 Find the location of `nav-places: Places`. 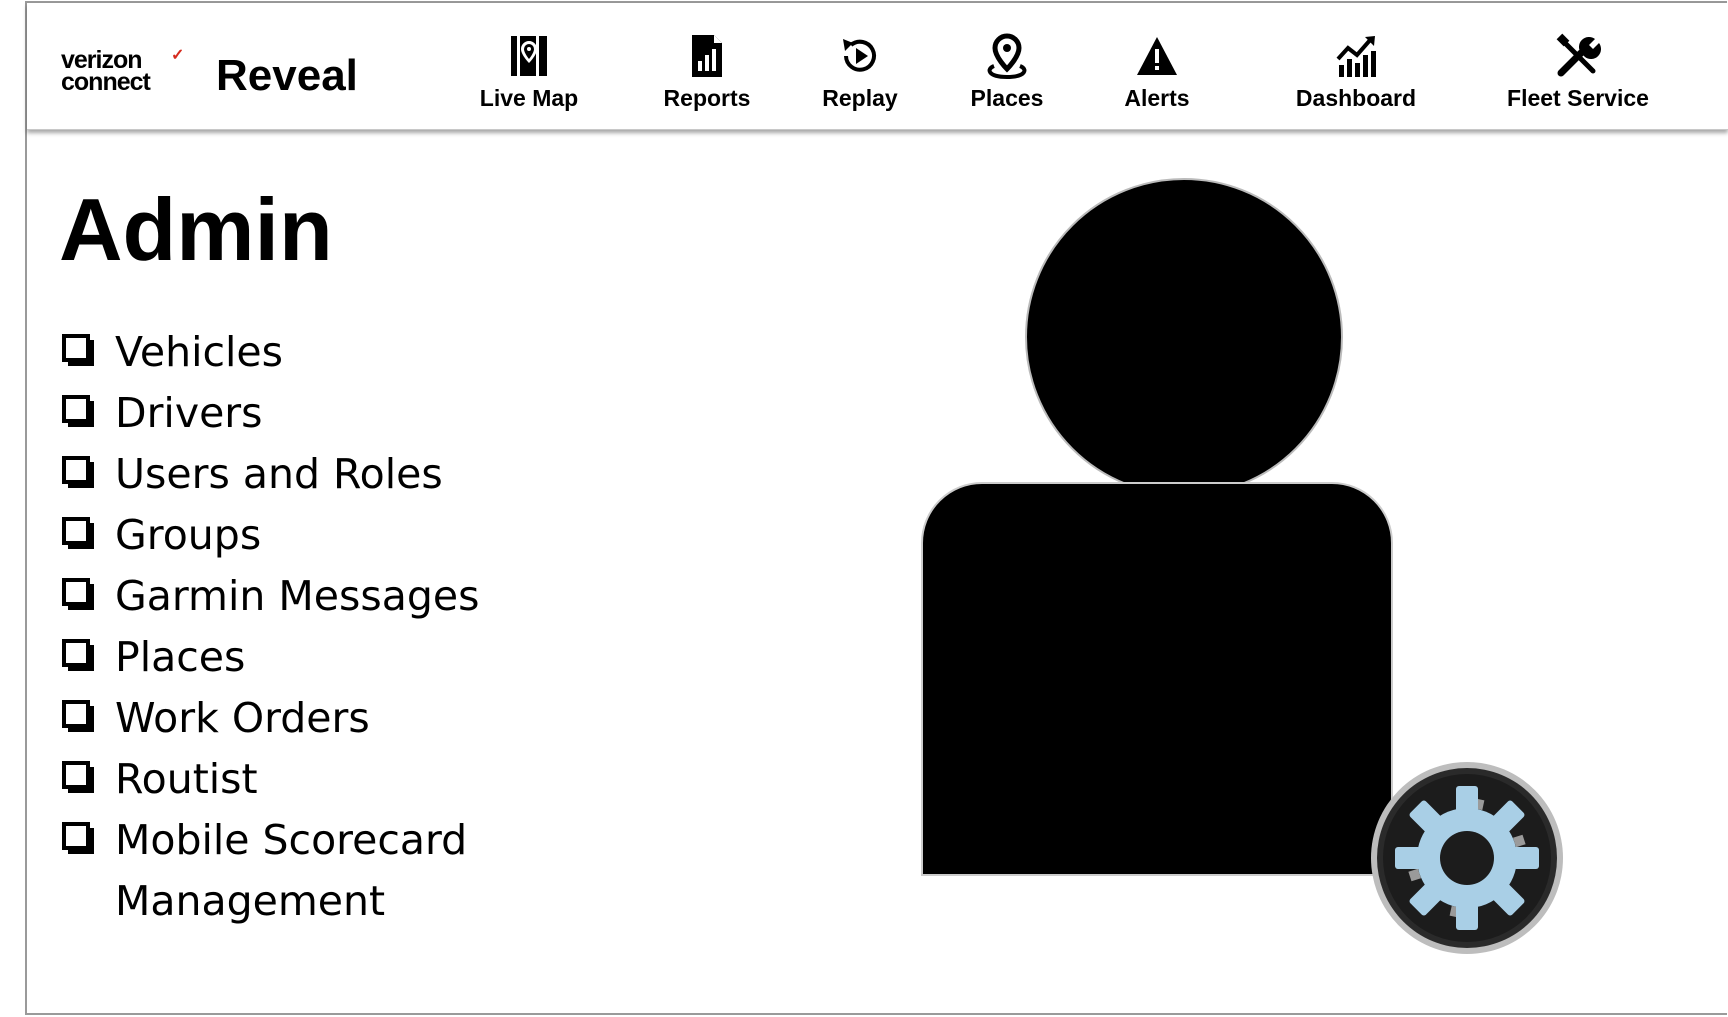

nav-places: Places is located at coordinates (1007, 73).